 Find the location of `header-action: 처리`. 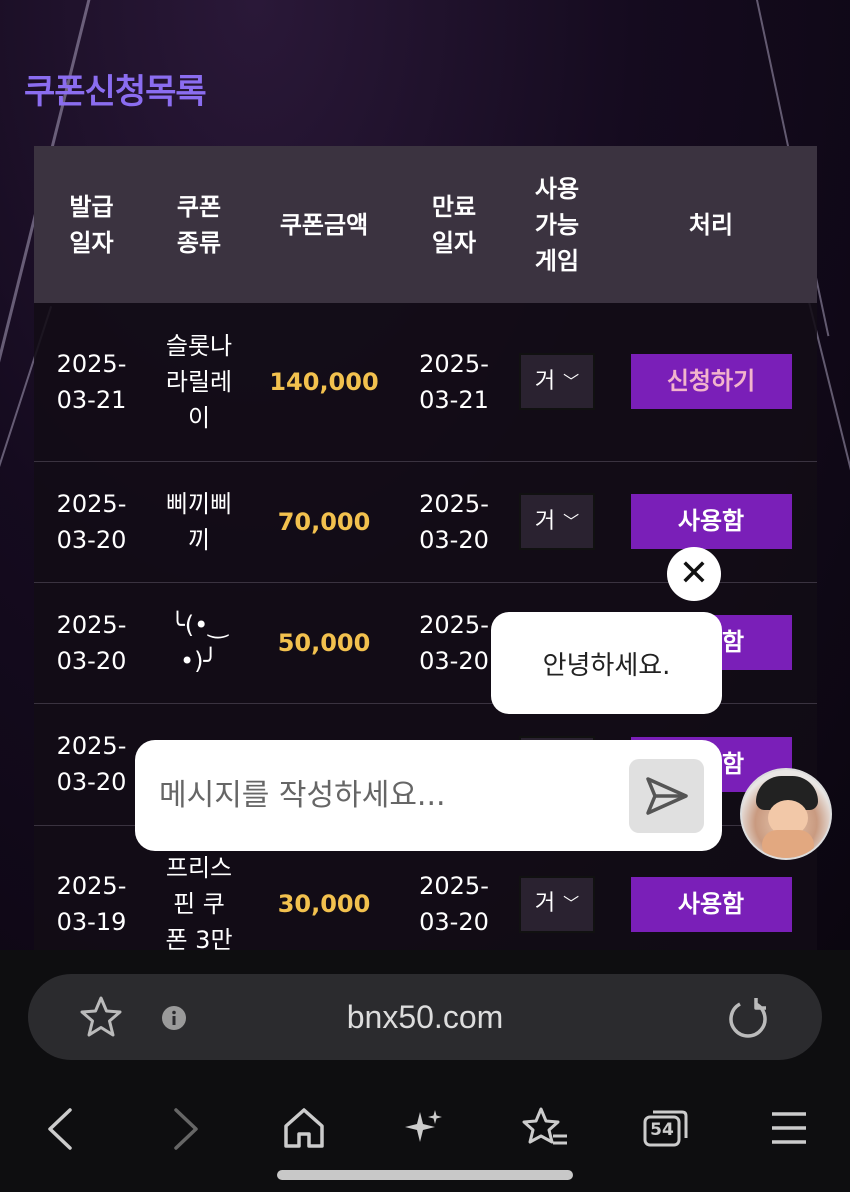

header-action: 처리 is located at coordinates (711, 224).